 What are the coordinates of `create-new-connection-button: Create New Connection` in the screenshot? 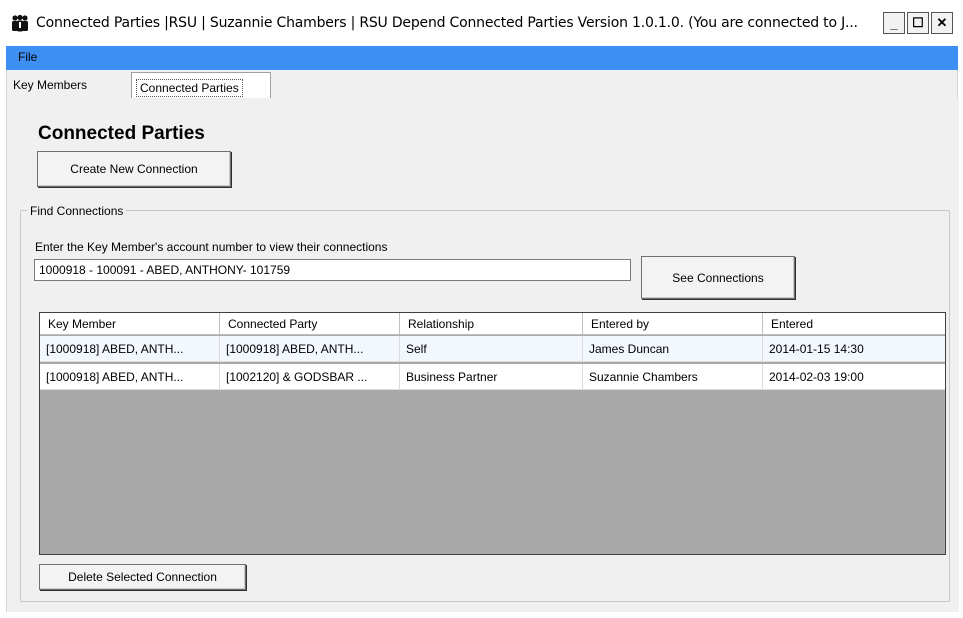 It's located at (134, 169).